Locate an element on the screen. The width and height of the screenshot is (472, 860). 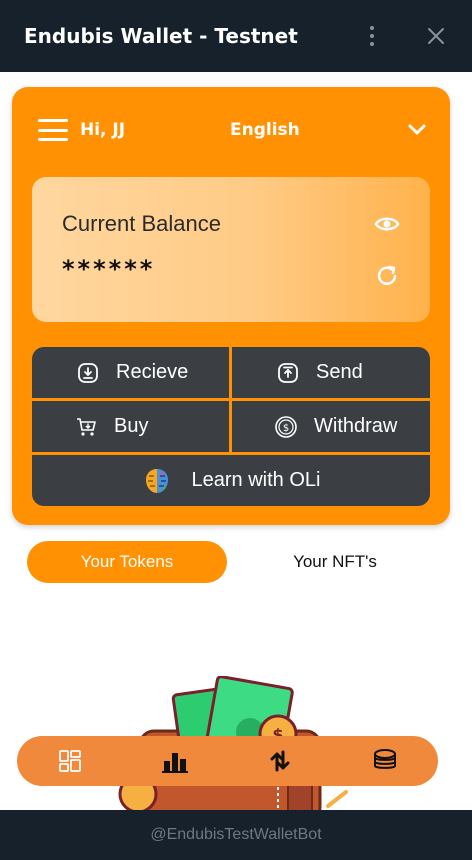
kebab-menu-icon is located at coordinates (372, 36).